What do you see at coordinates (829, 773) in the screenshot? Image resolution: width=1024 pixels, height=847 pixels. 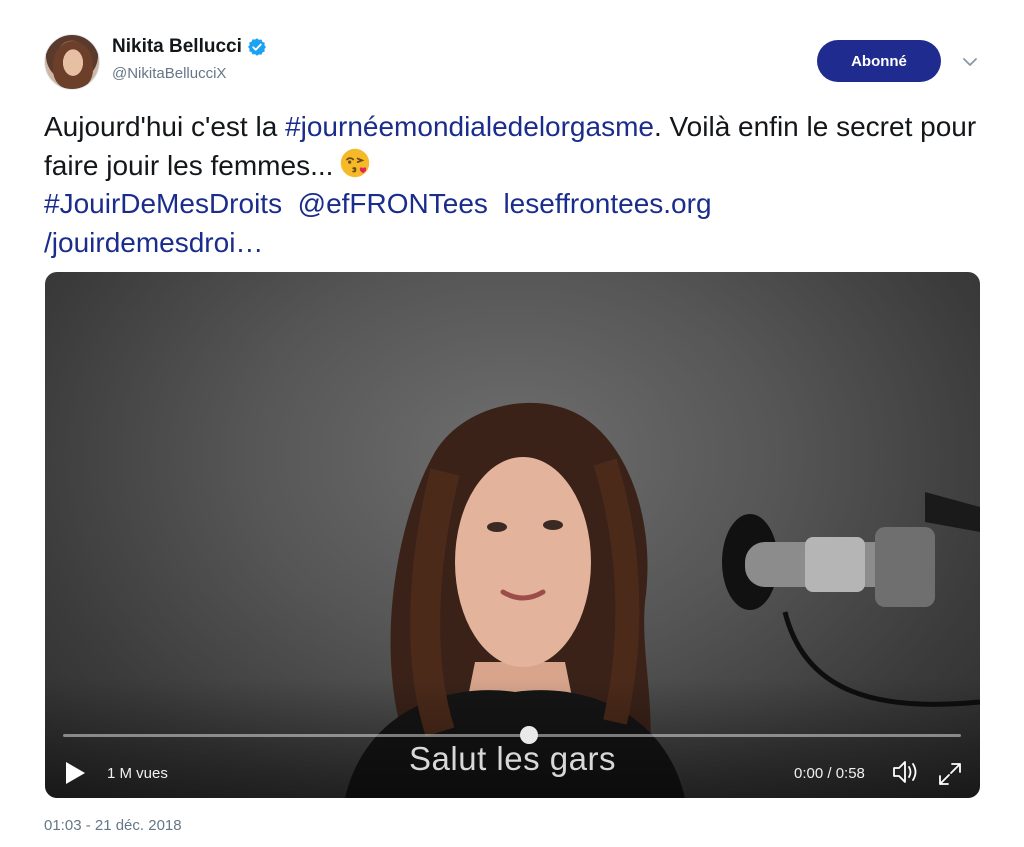 I see `video-time: 0:00 / 0:58` at bounding box center [829, 773].